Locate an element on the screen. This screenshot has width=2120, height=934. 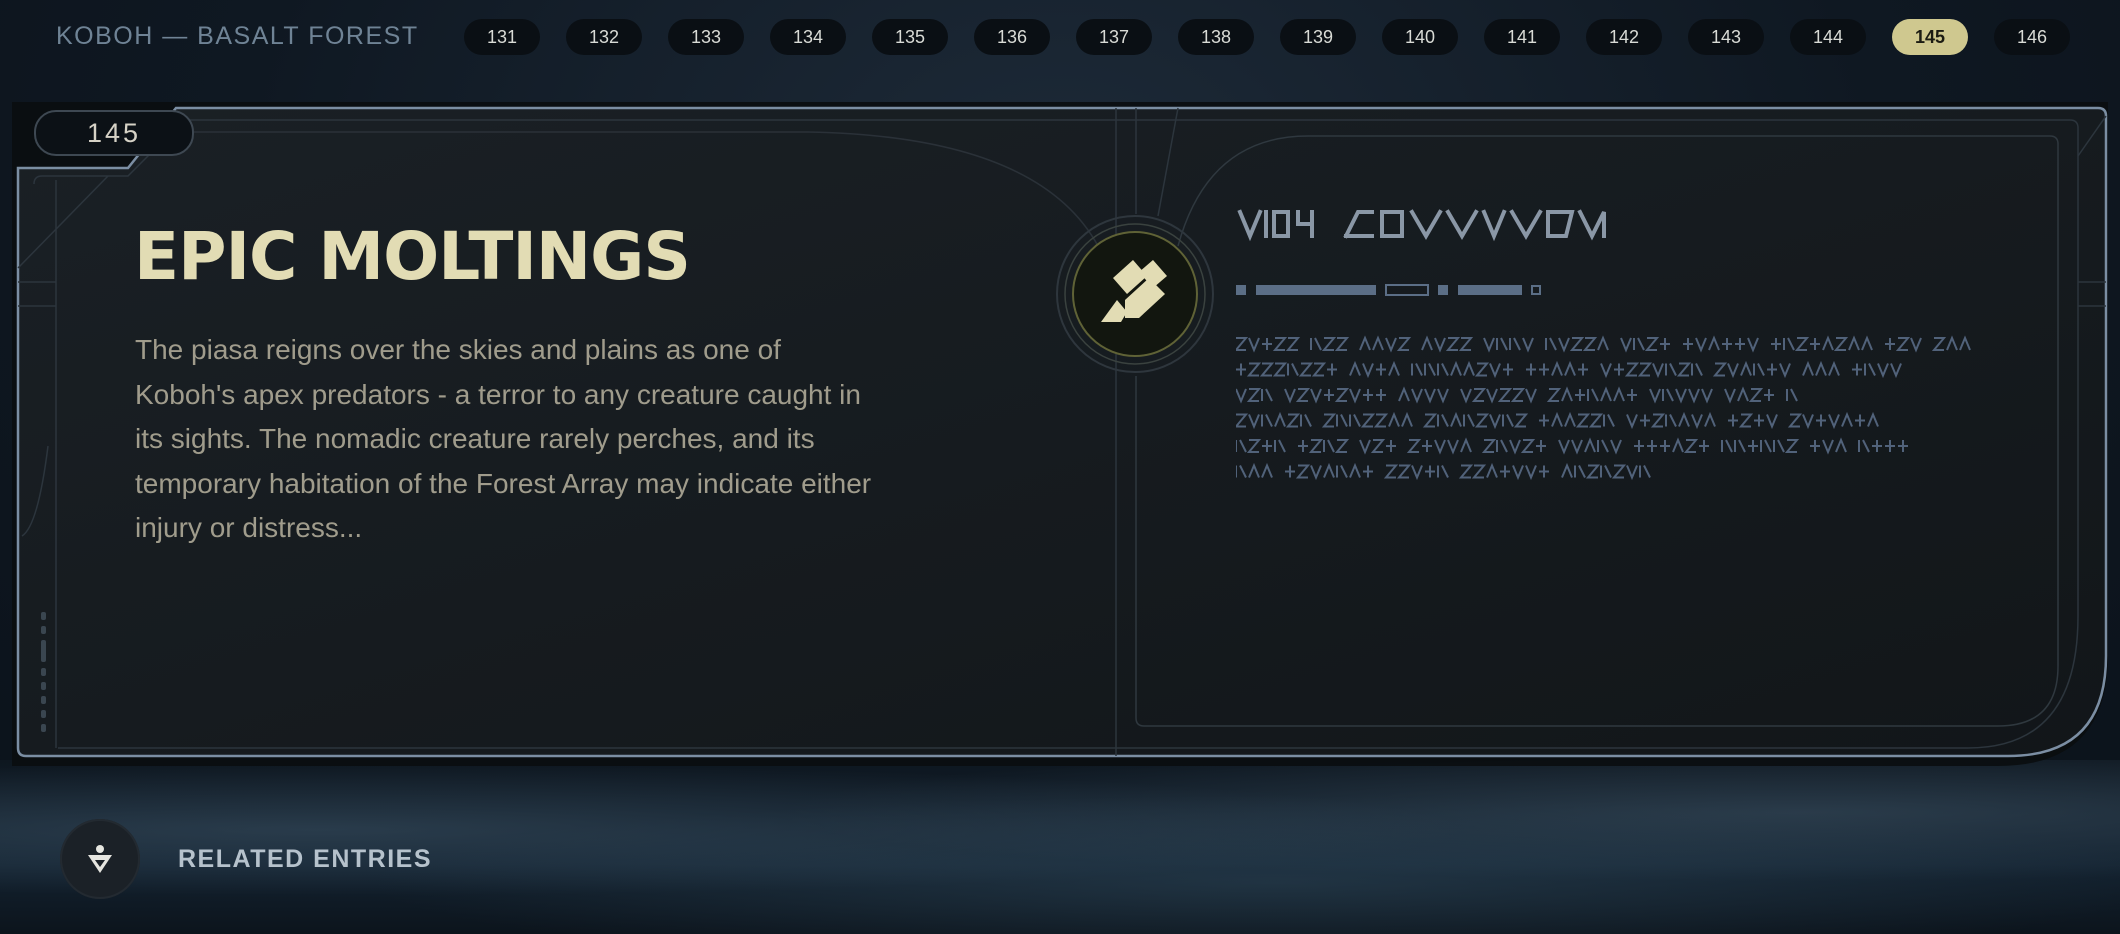
entry-tab-134: 134 is located at coordinates (808, 37).